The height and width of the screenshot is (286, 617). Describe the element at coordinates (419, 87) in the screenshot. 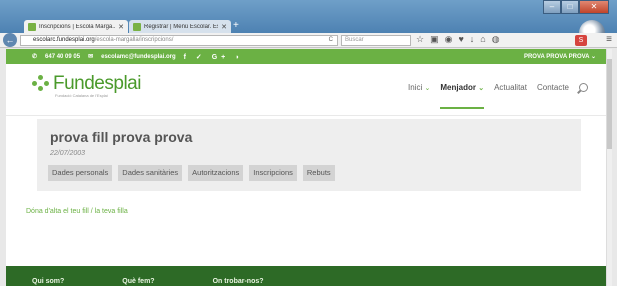

I see `nav-item-inici: Inici ⌄` at that location.